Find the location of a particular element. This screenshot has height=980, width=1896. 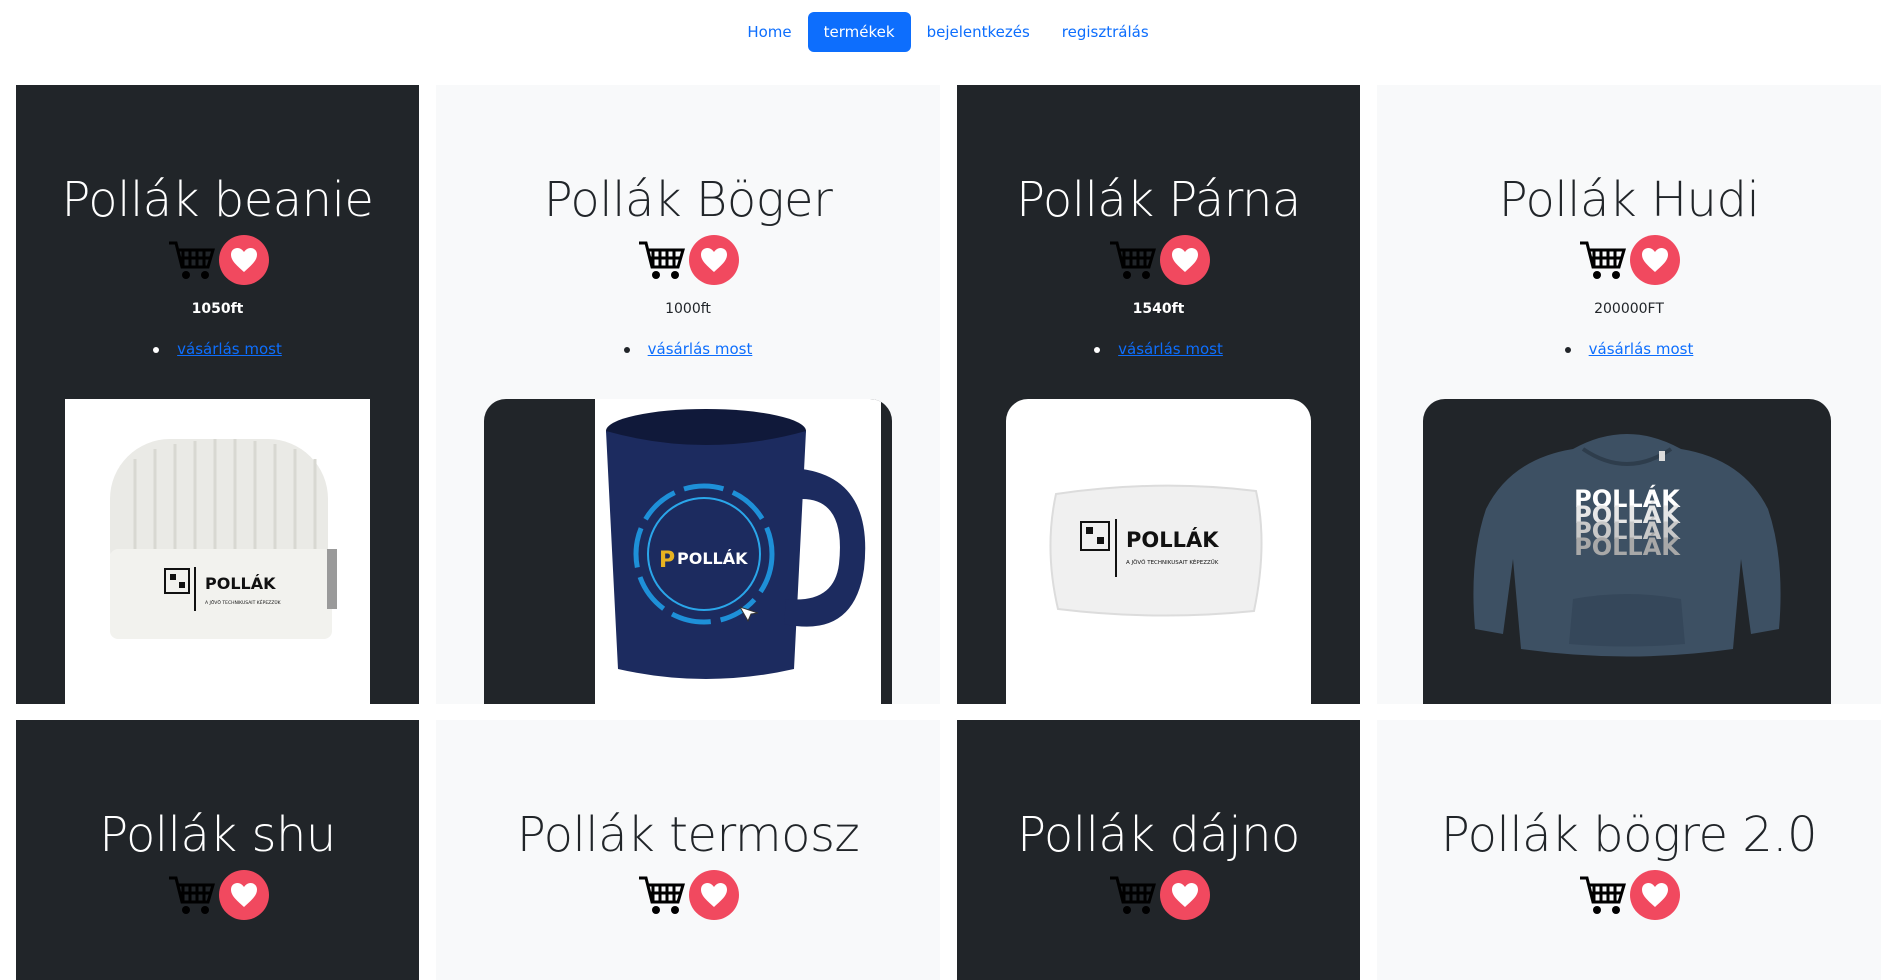

product-card-thermos: Pollák termosz is located at coordinates (688, 850).